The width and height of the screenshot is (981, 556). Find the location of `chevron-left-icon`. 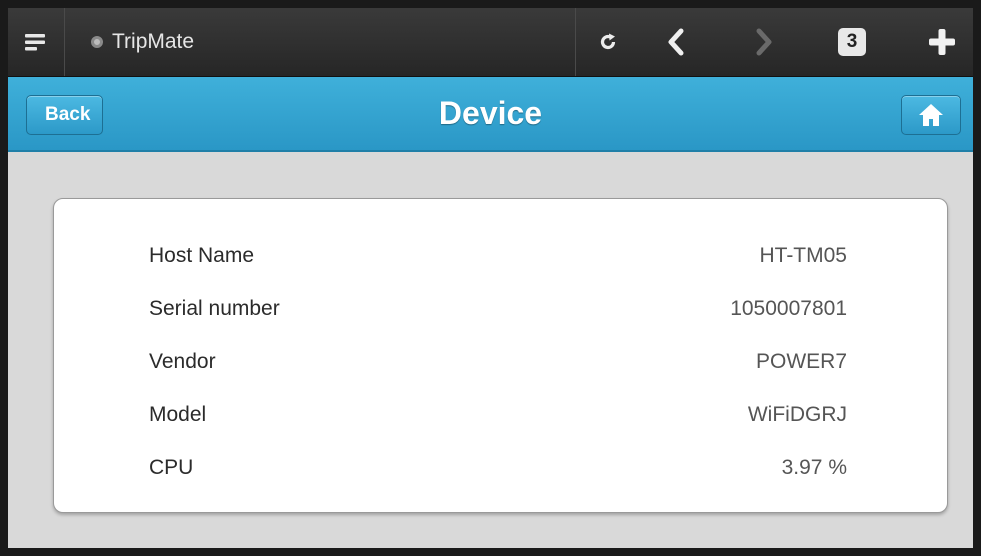

chevron-left-icon is located at coordinates (676, 42).